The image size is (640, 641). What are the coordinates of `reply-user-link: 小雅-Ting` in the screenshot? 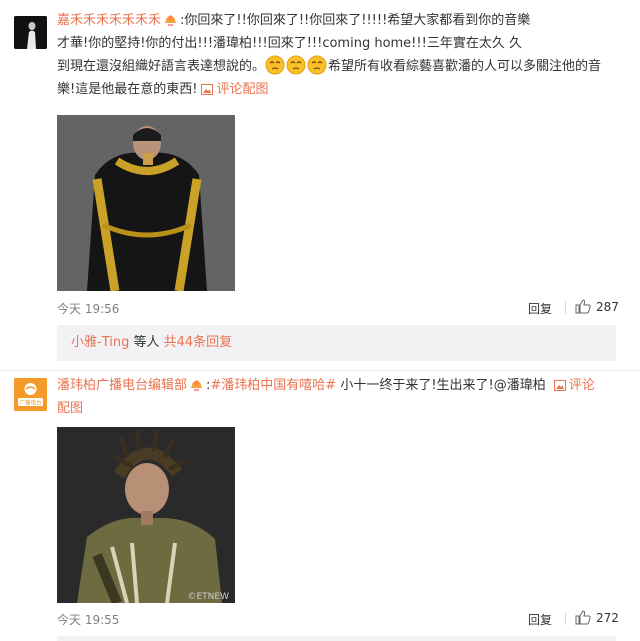 It's located at (100, 342).